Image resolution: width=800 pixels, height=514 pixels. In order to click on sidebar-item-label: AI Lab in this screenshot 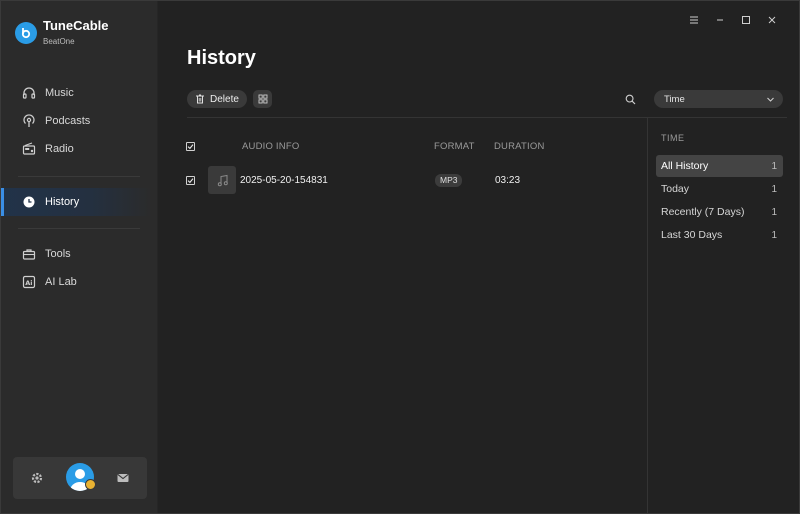, I will do `click(61, 282)`.